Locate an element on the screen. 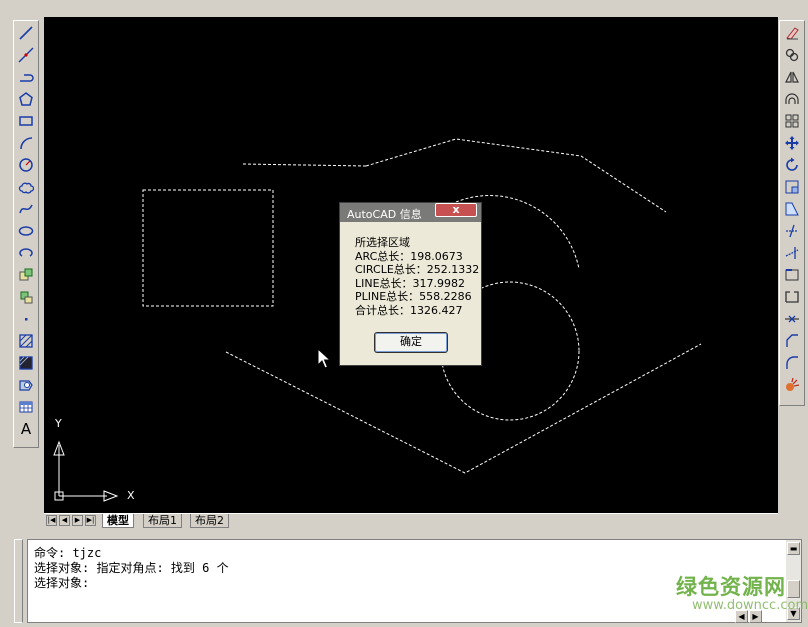 Image resolution: width=808 pixels, height=627 pixels. rotate-icon is located at coordinates (792, 164).